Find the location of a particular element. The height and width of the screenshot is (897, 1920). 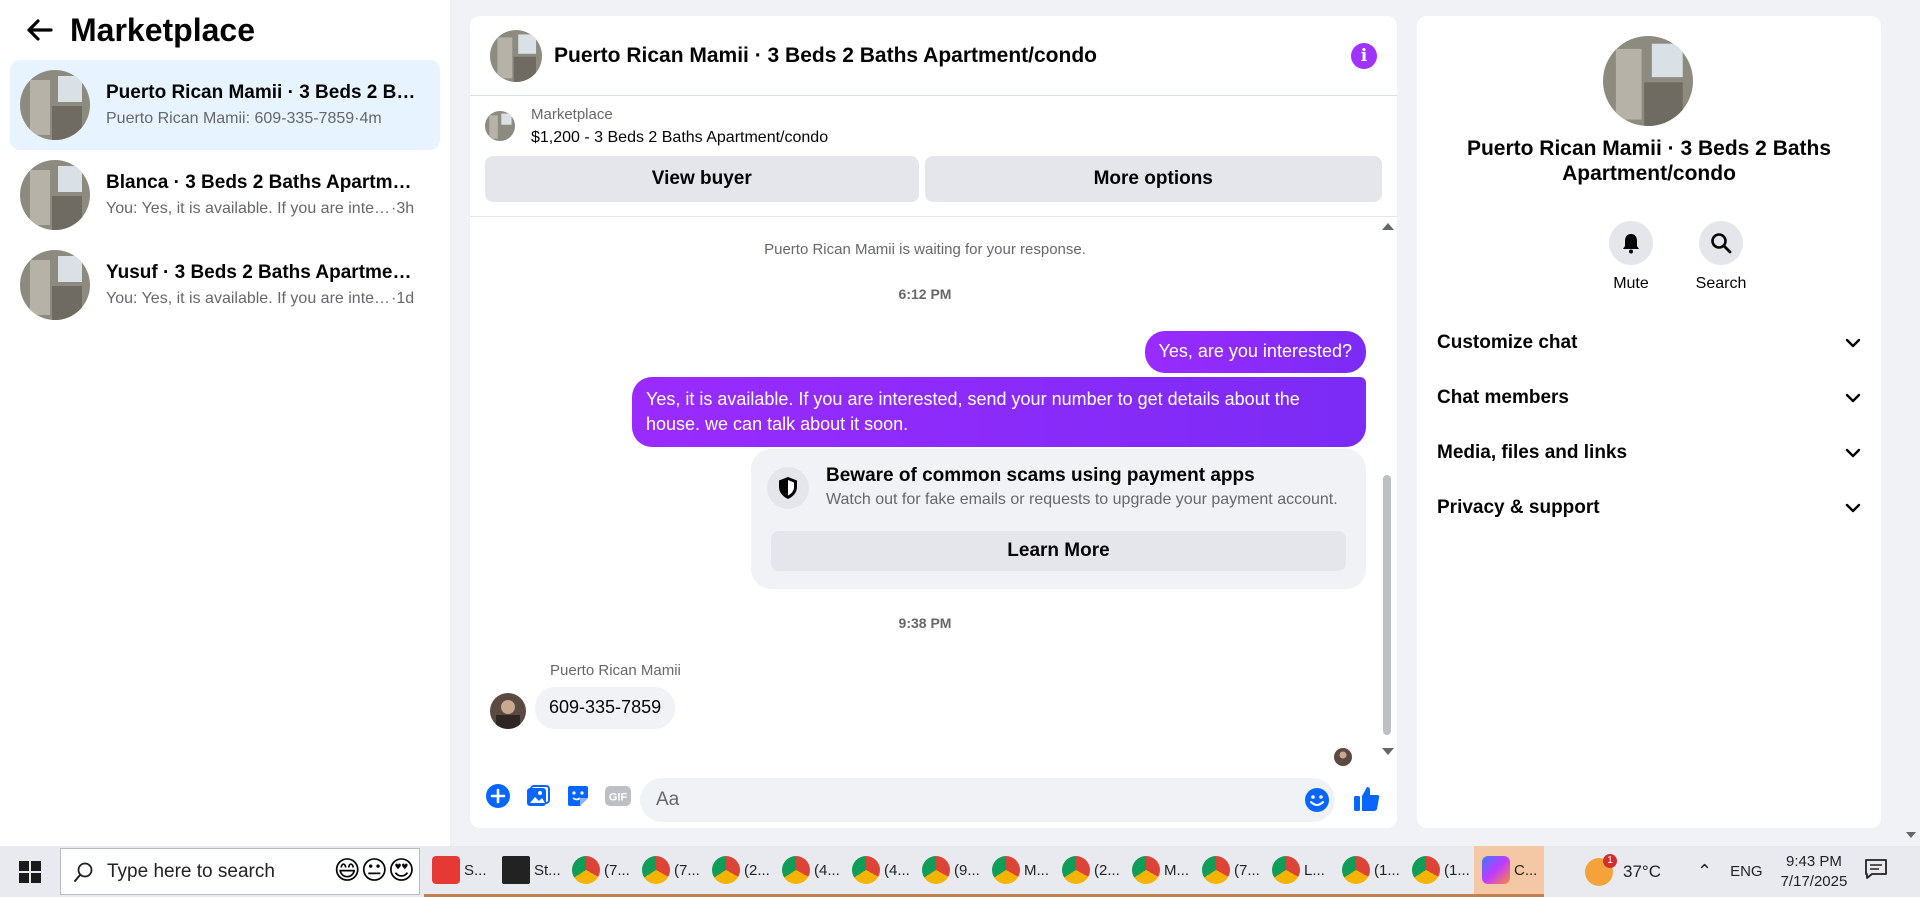

sender-avatar is located at coordinates (508, 711).